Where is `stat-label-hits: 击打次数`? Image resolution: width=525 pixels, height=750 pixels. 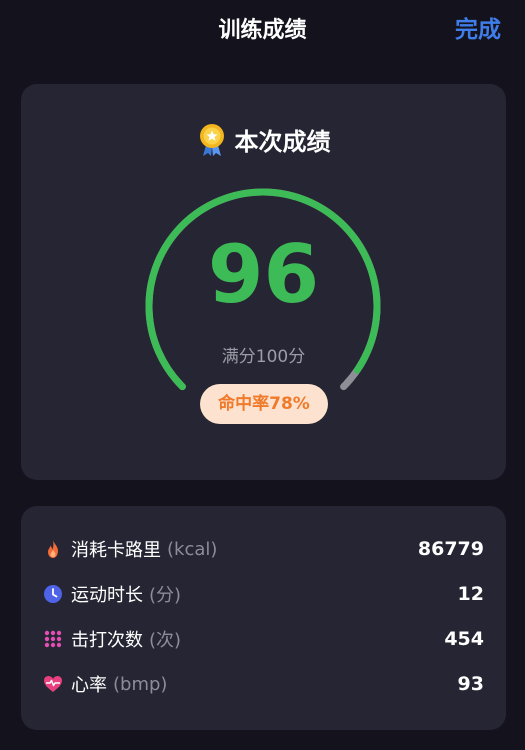
stat-label-hits: 击打次数 is located at coordinates (107, 640).